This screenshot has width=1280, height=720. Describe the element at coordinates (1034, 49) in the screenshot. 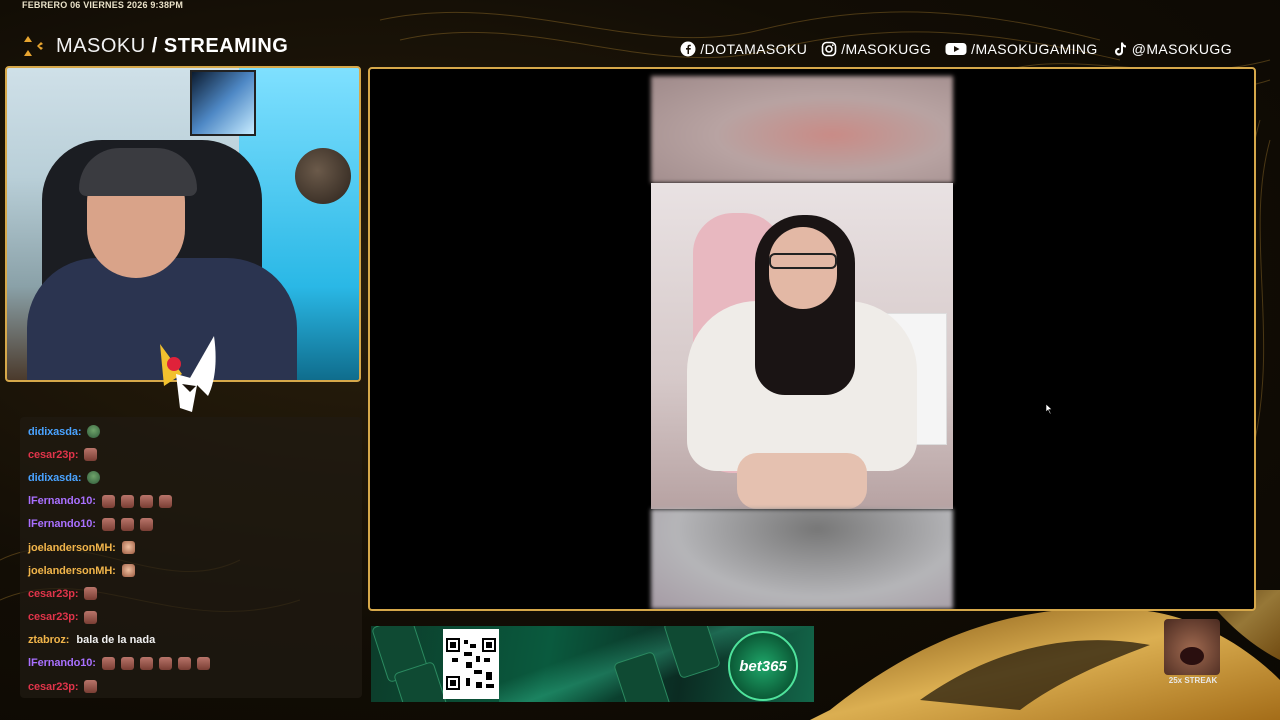

I see `social-youtube-handle: /MASOKUGAMING` at that location.